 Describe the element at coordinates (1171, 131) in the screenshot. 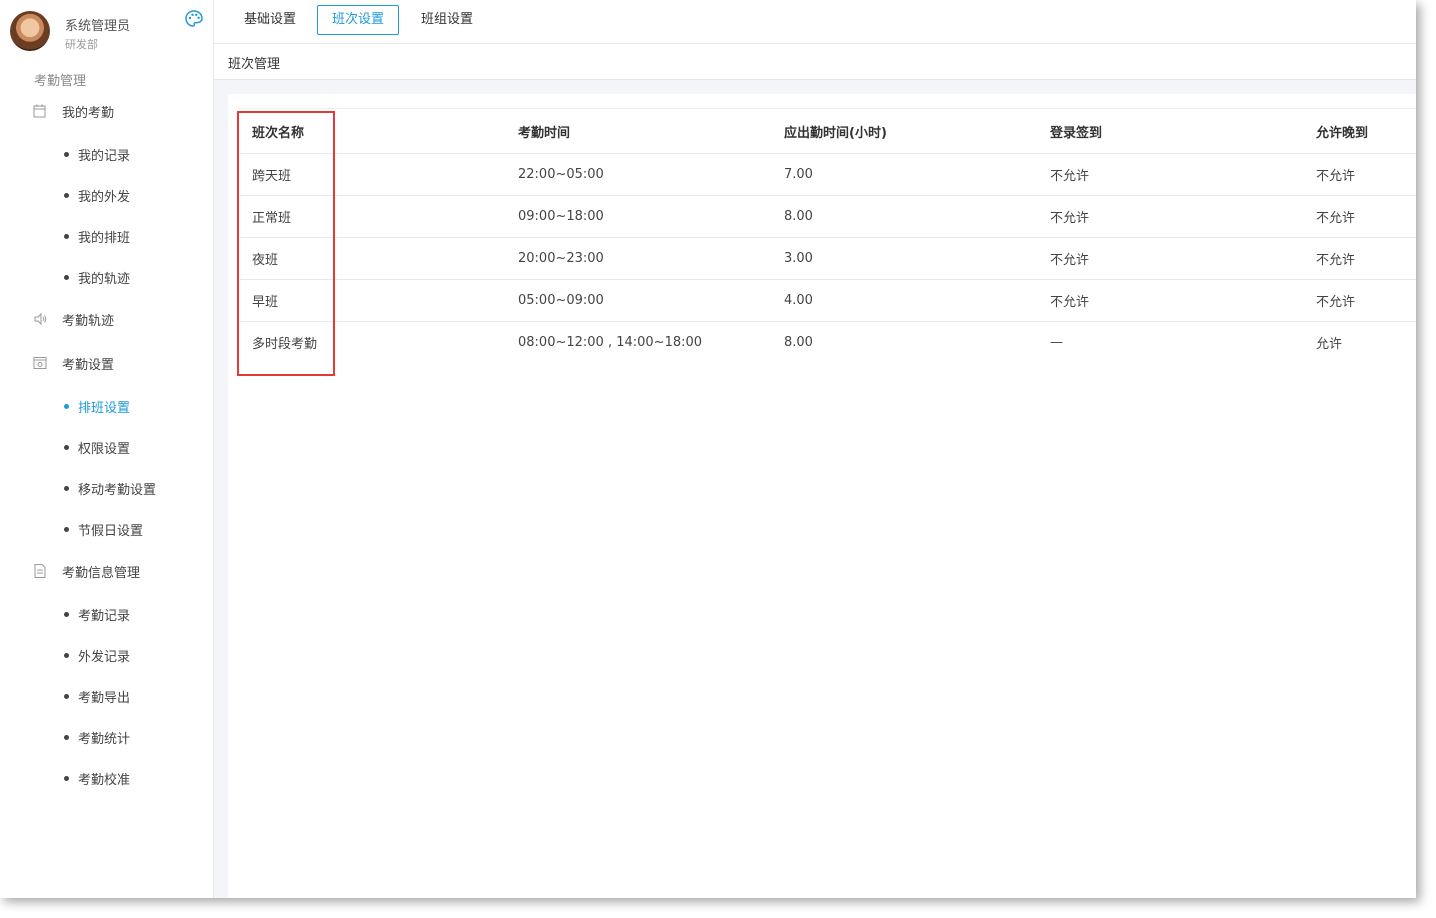

I see `column-header-login-checkin: 登录签到` at that location.